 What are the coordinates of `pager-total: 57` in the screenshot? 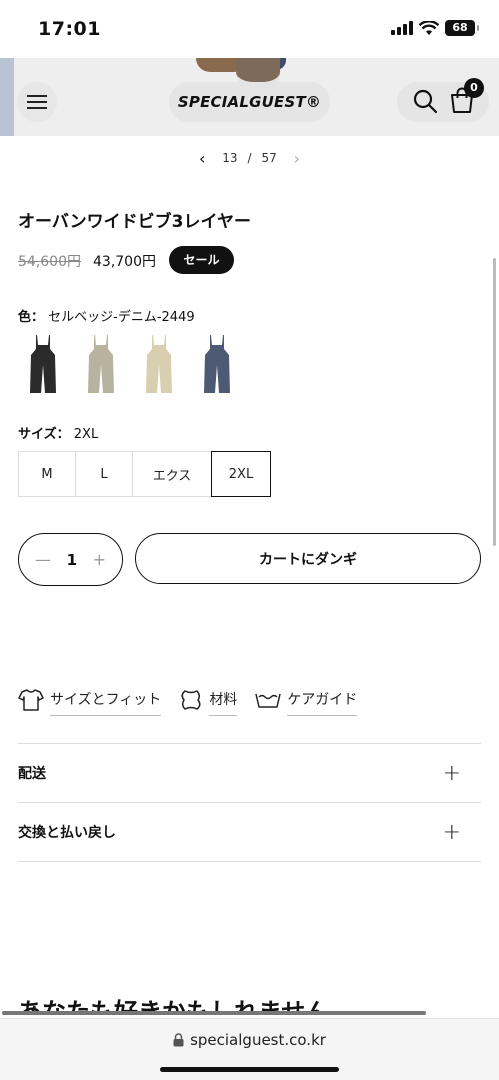 It's located at (269, 158).